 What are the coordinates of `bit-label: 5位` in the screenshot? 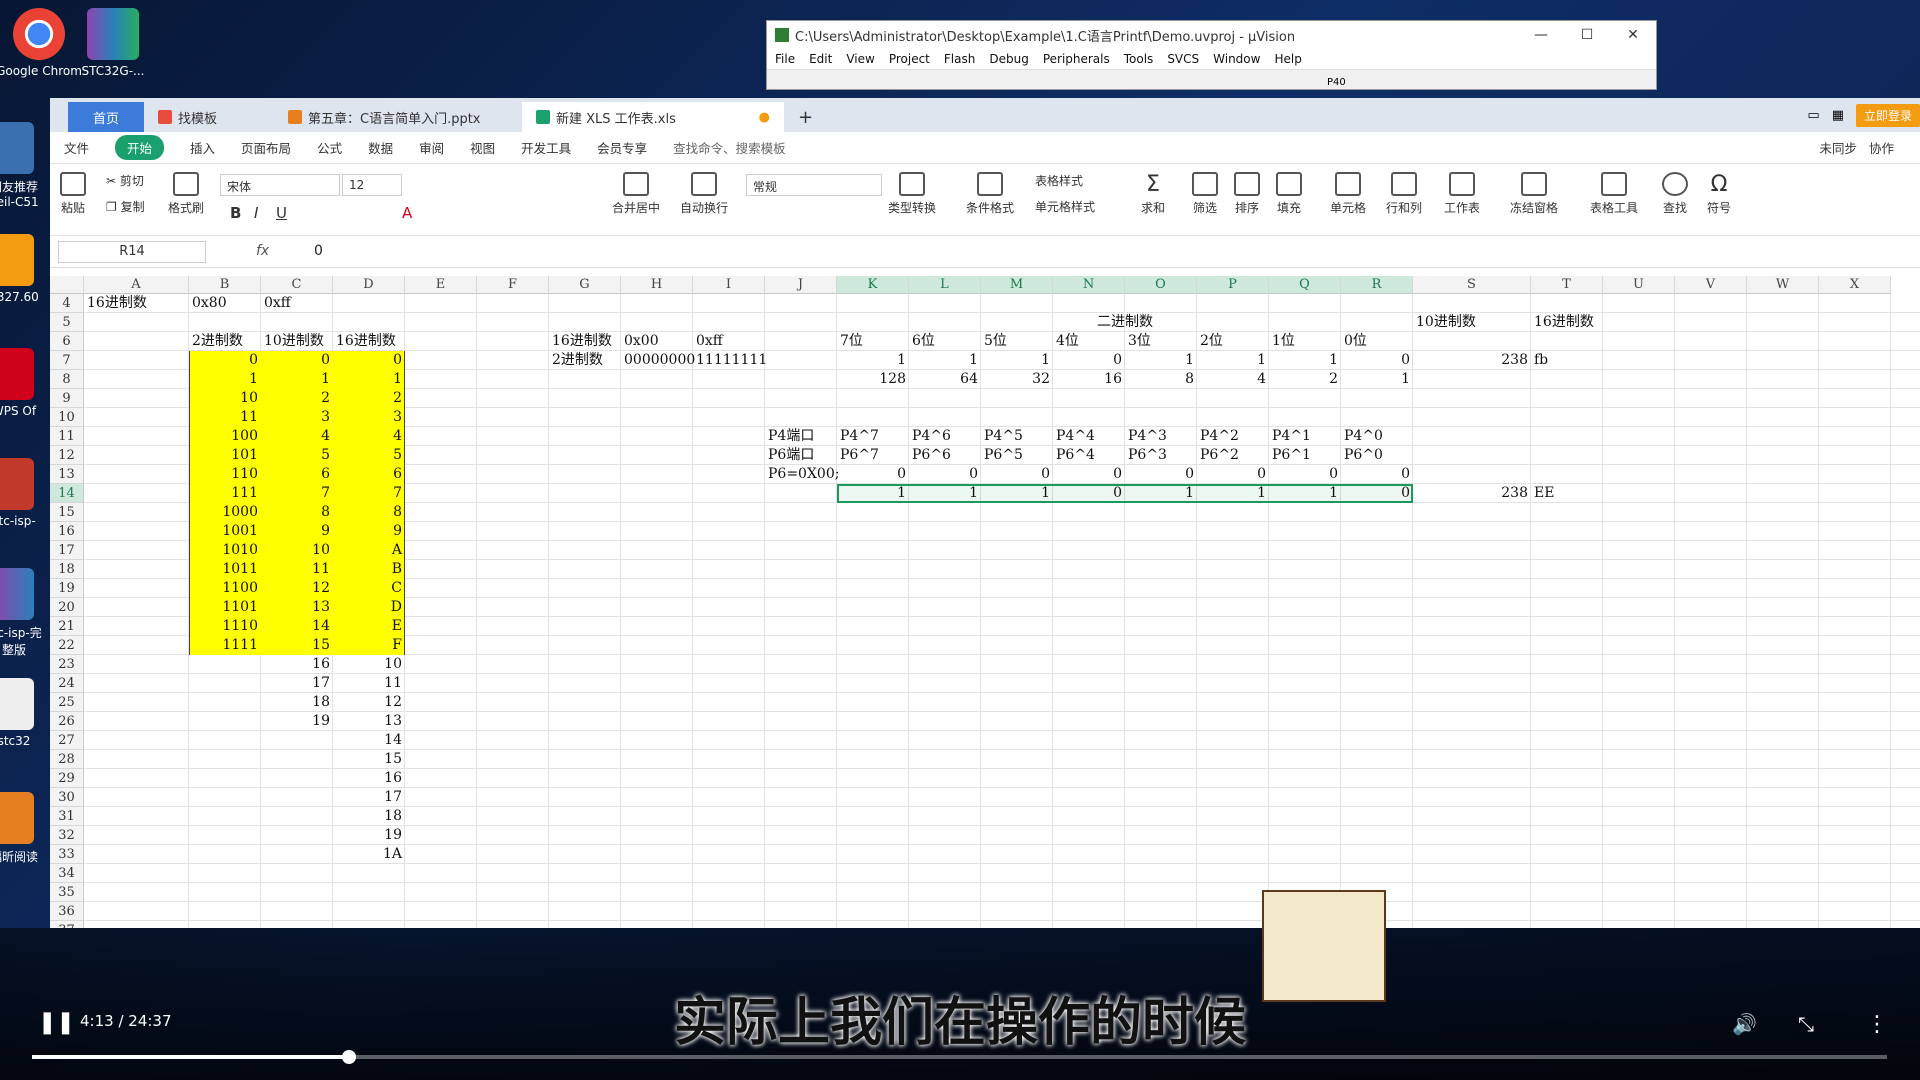 It's located at (1017, 341).